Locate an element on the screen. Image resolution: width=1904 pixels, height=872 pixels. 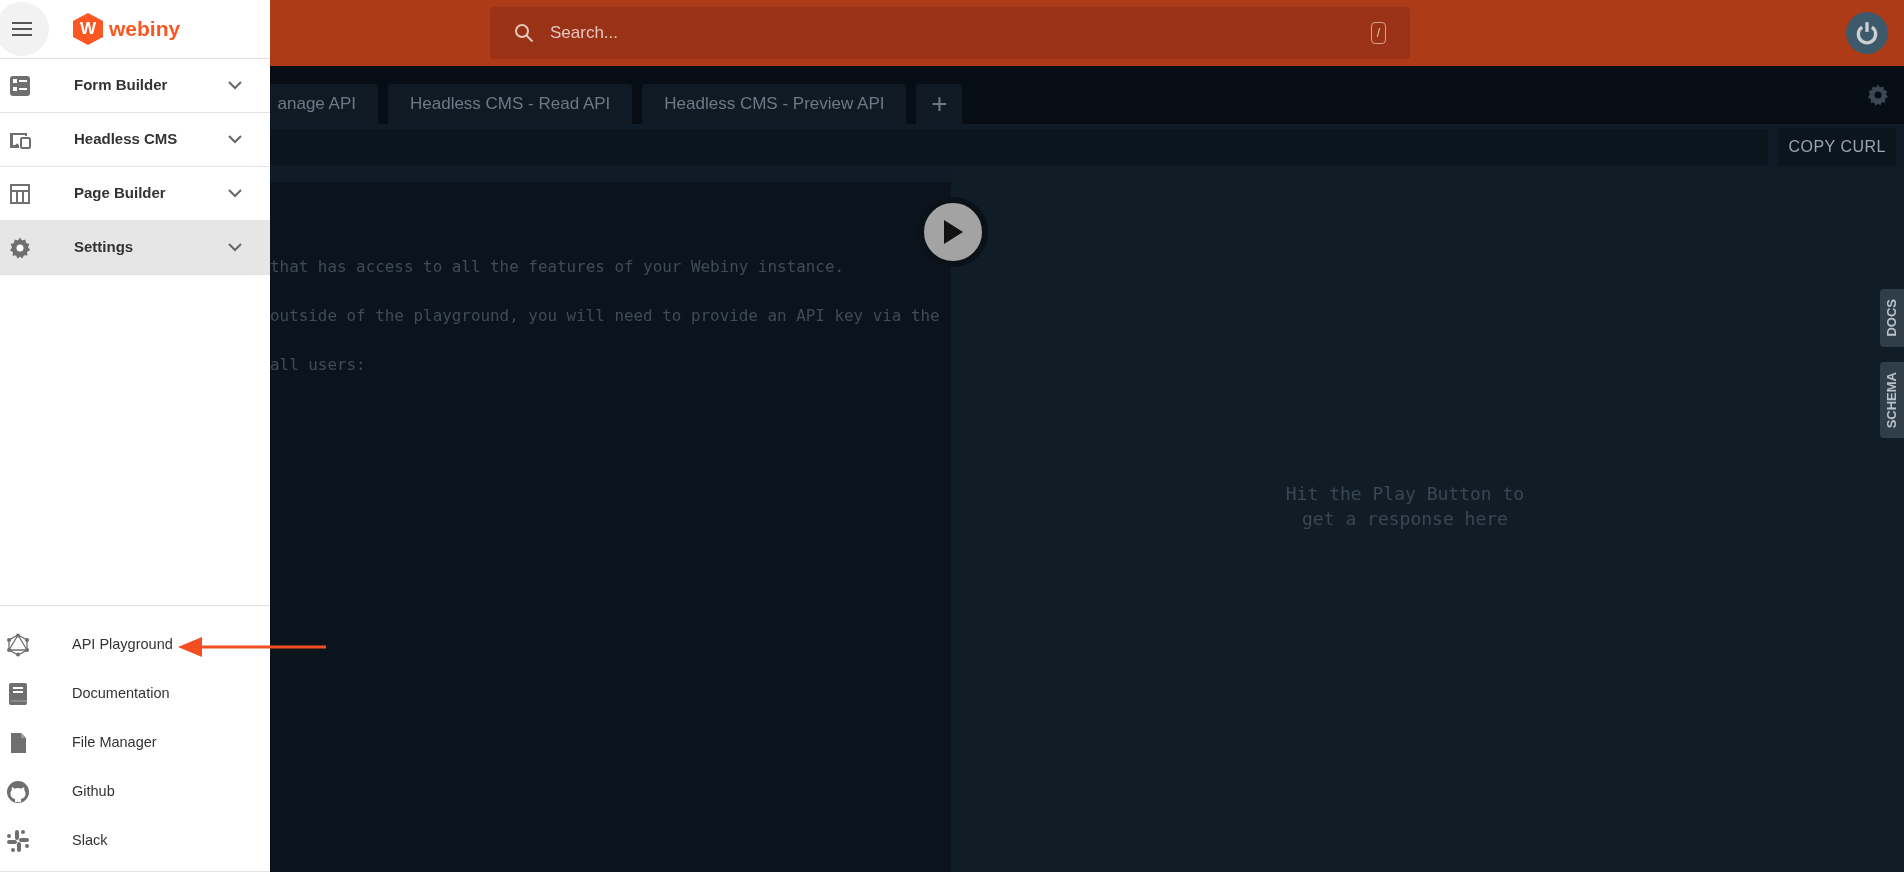
side-tab: SCHEMA is located at coordinates (1892, 399).